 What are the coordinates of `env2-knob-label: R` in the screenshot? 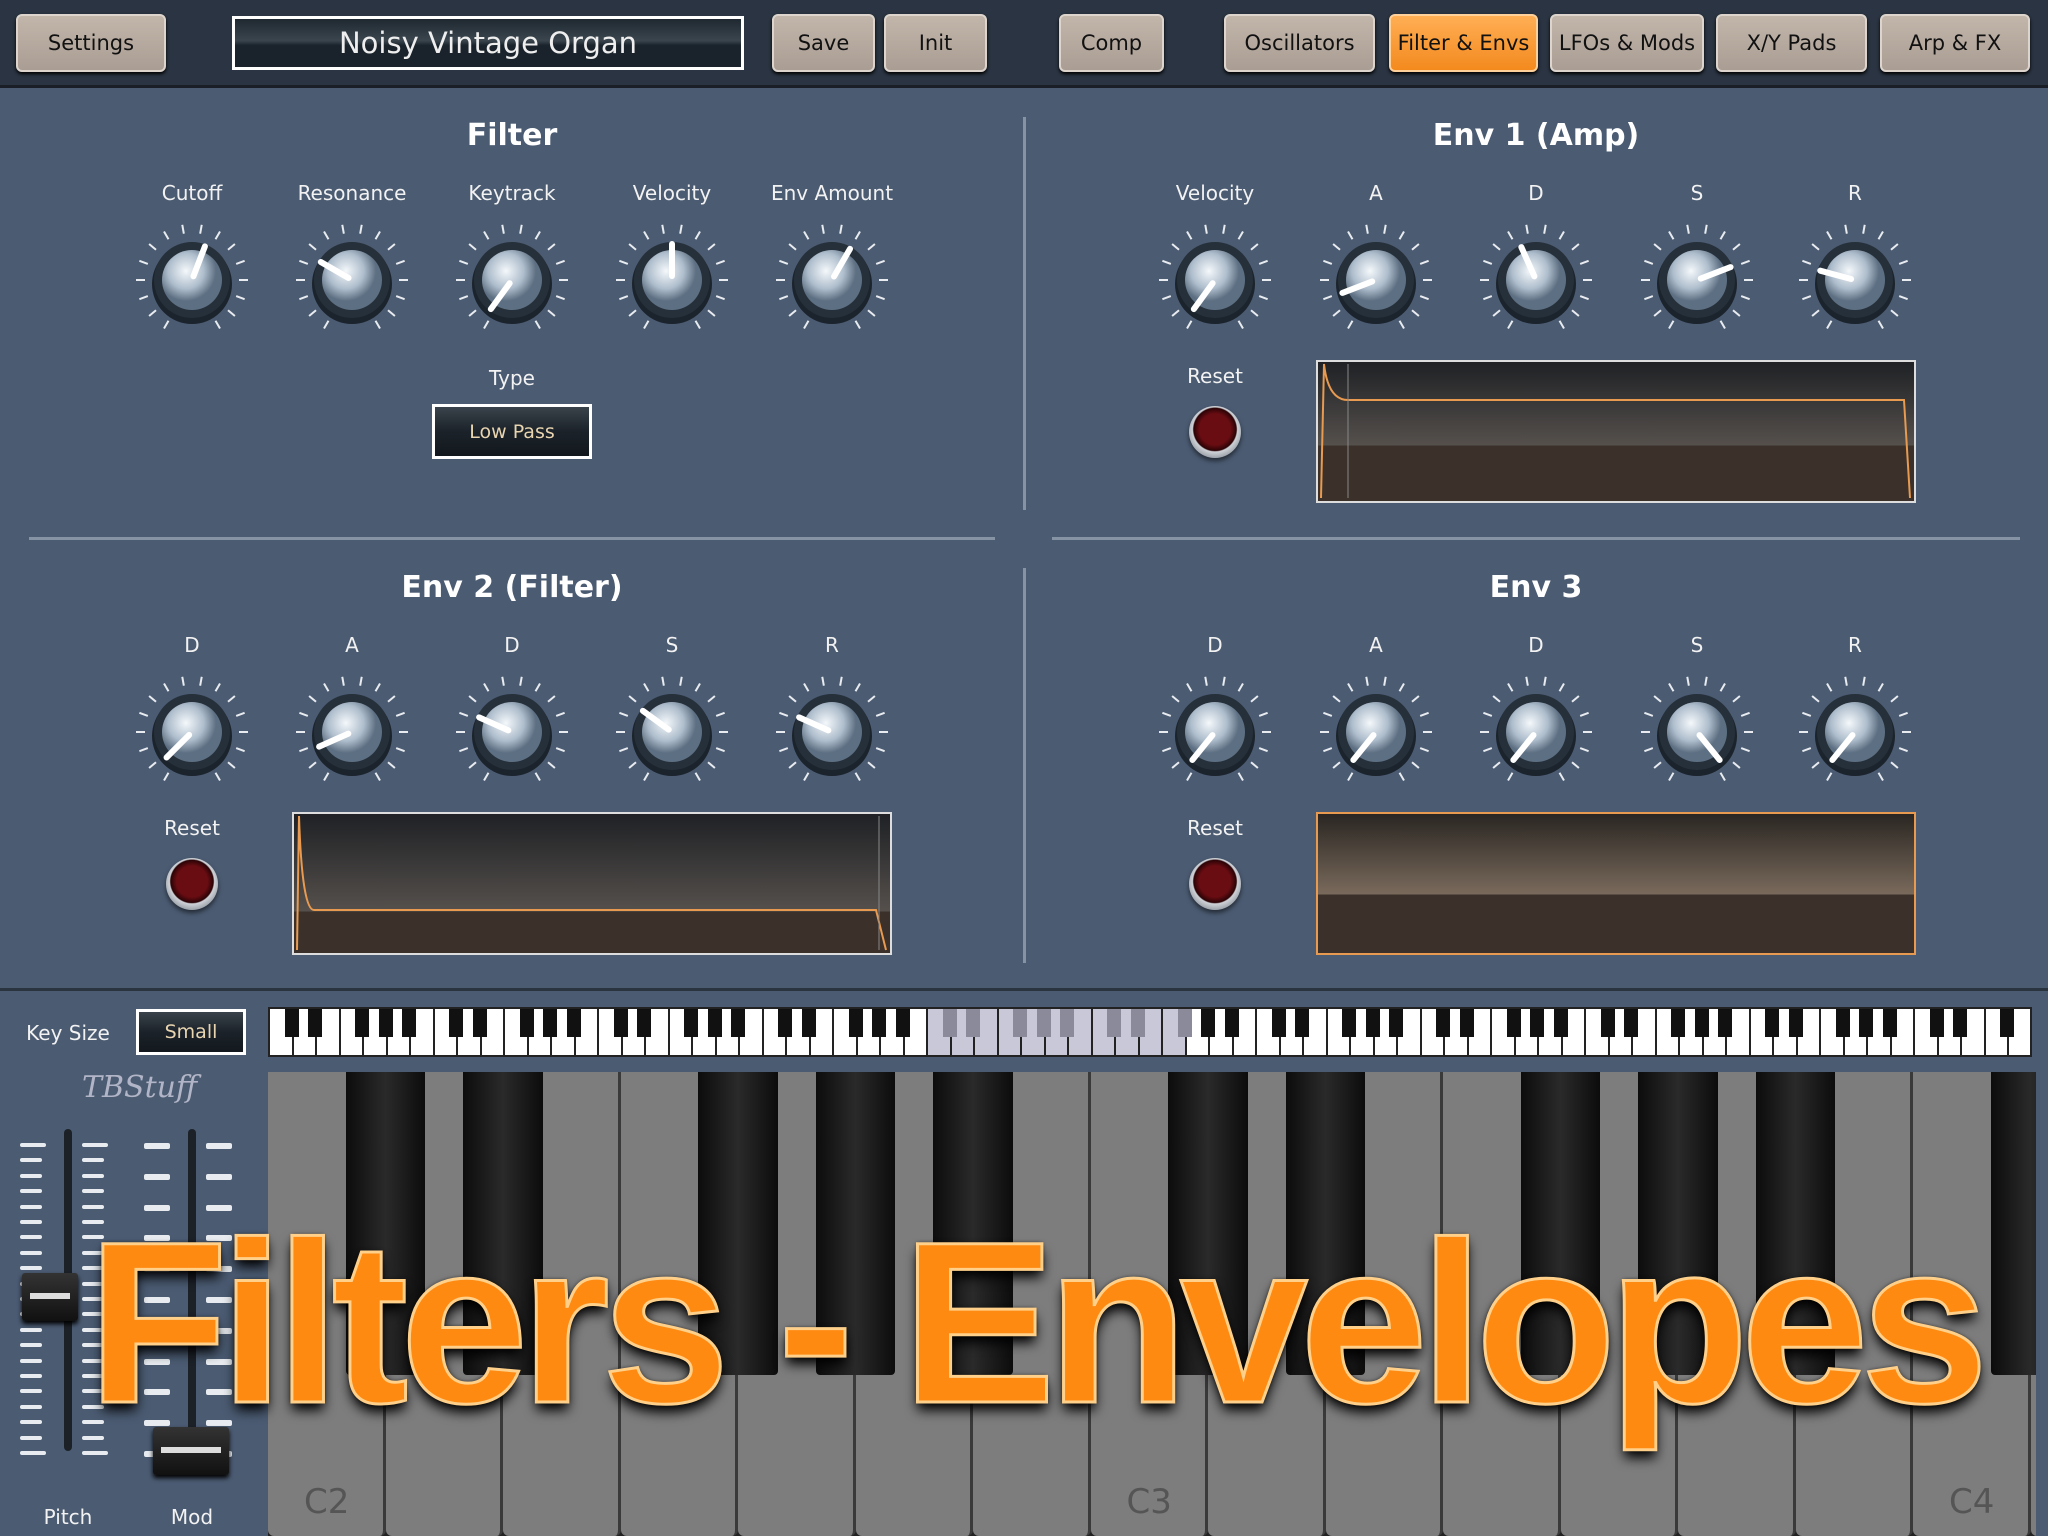 It's located at (832, 645).